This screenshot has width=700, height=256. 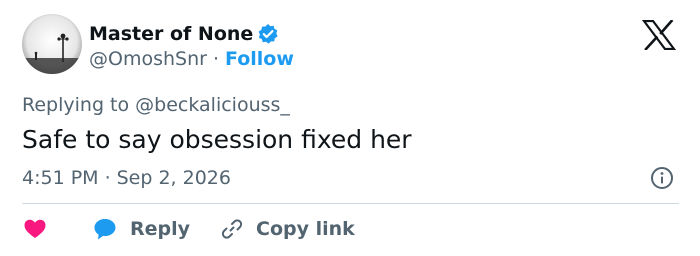 What do you see at coordinates (160, 229) in the screenshot?
I see `reply-label: Reply` at bounding box center [160, 229].